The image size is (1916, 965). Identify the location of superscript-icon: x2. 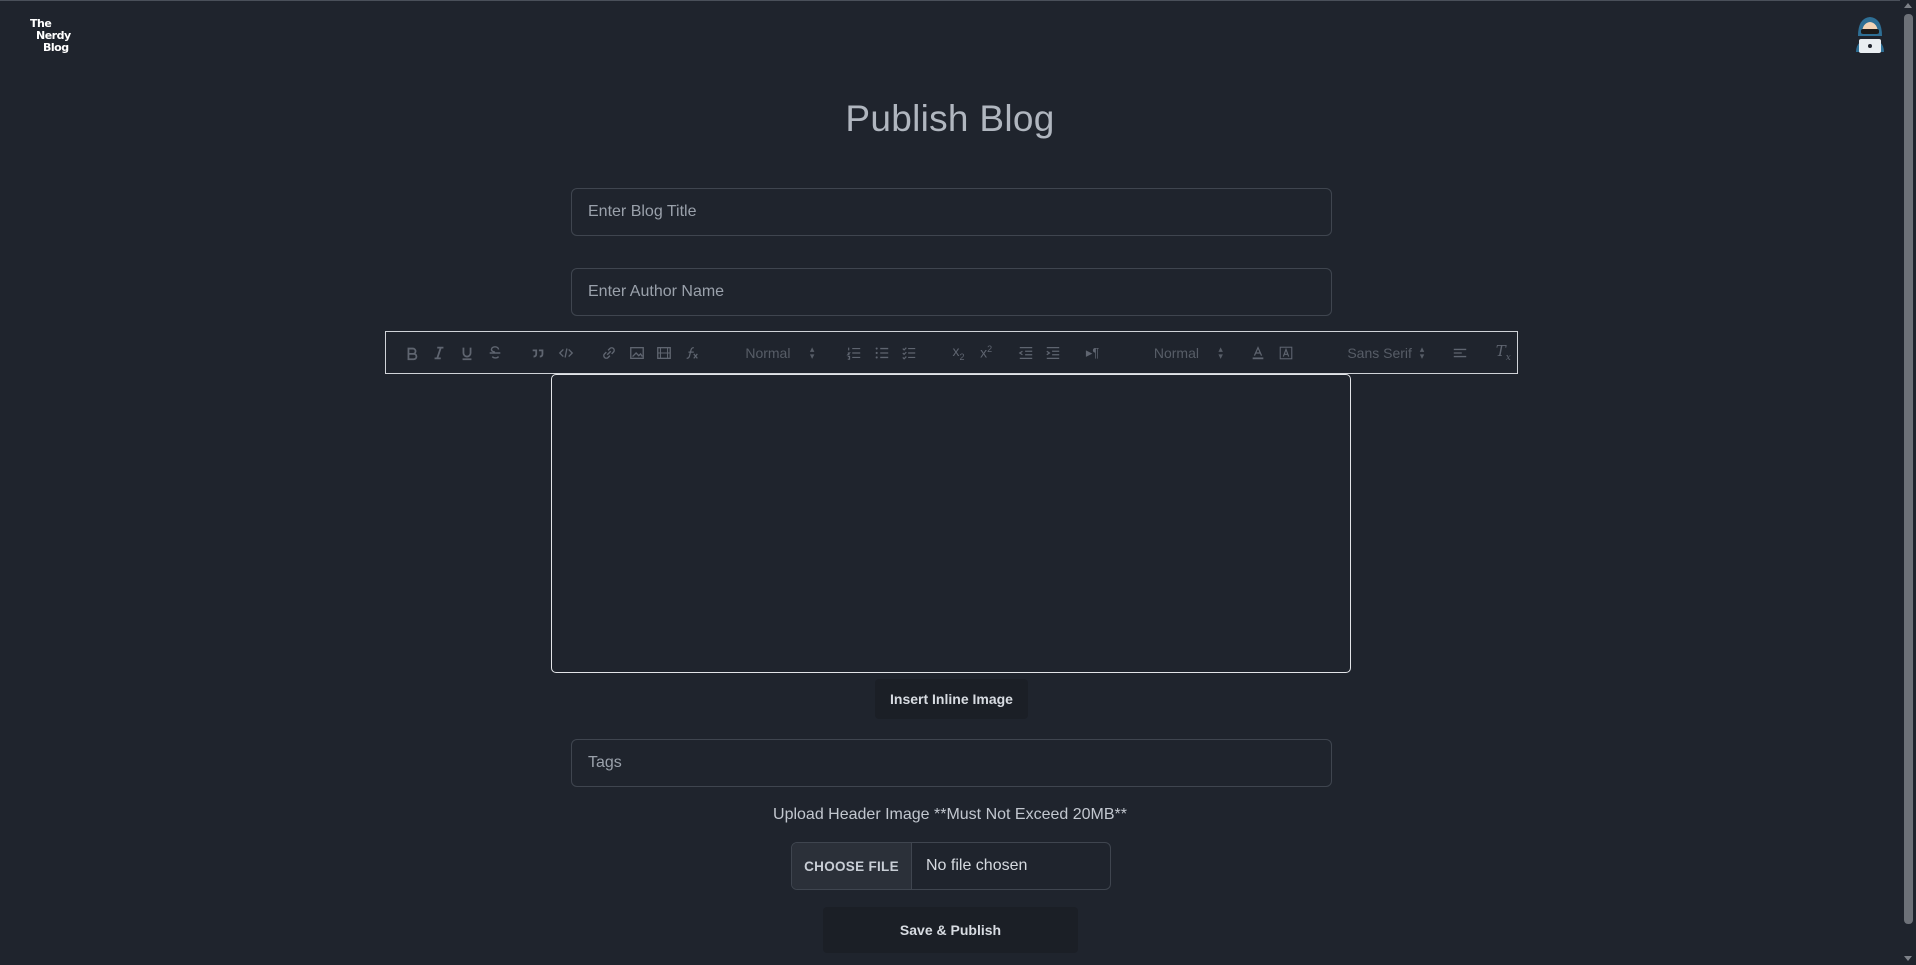
(986, 353).